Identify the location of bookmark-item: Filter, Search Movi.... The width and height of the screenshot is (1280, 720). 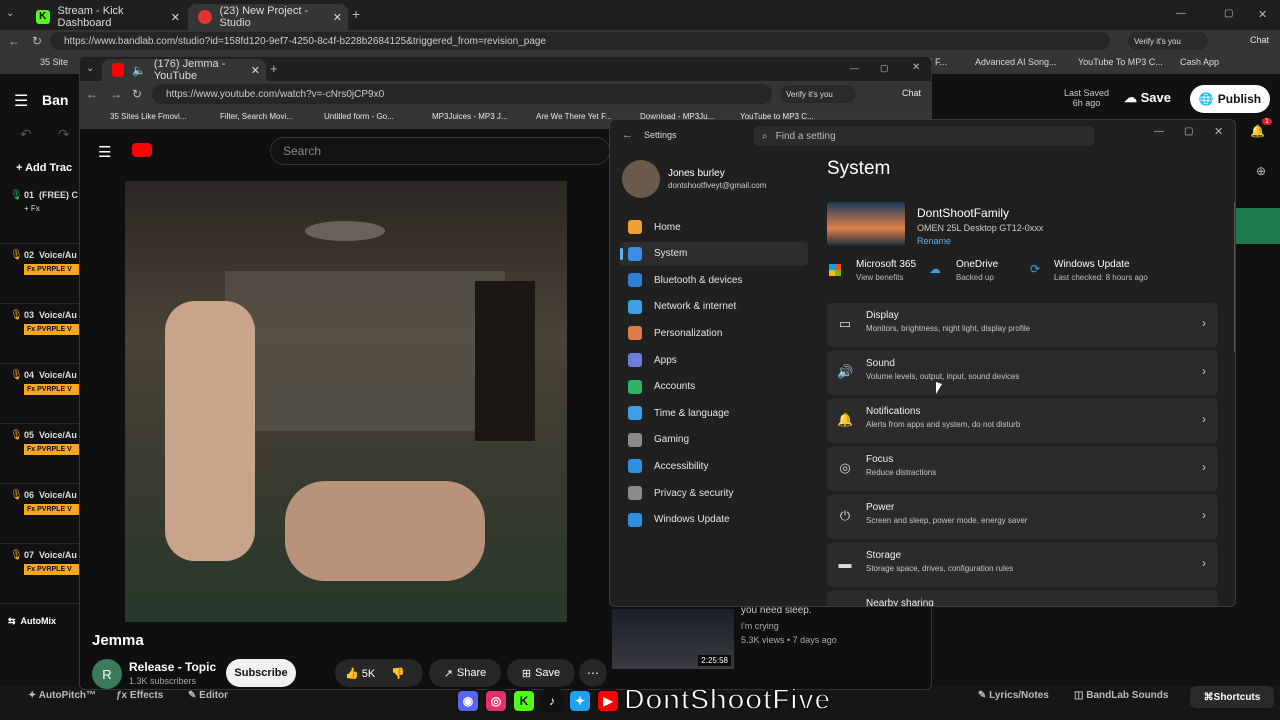
(256, 116).